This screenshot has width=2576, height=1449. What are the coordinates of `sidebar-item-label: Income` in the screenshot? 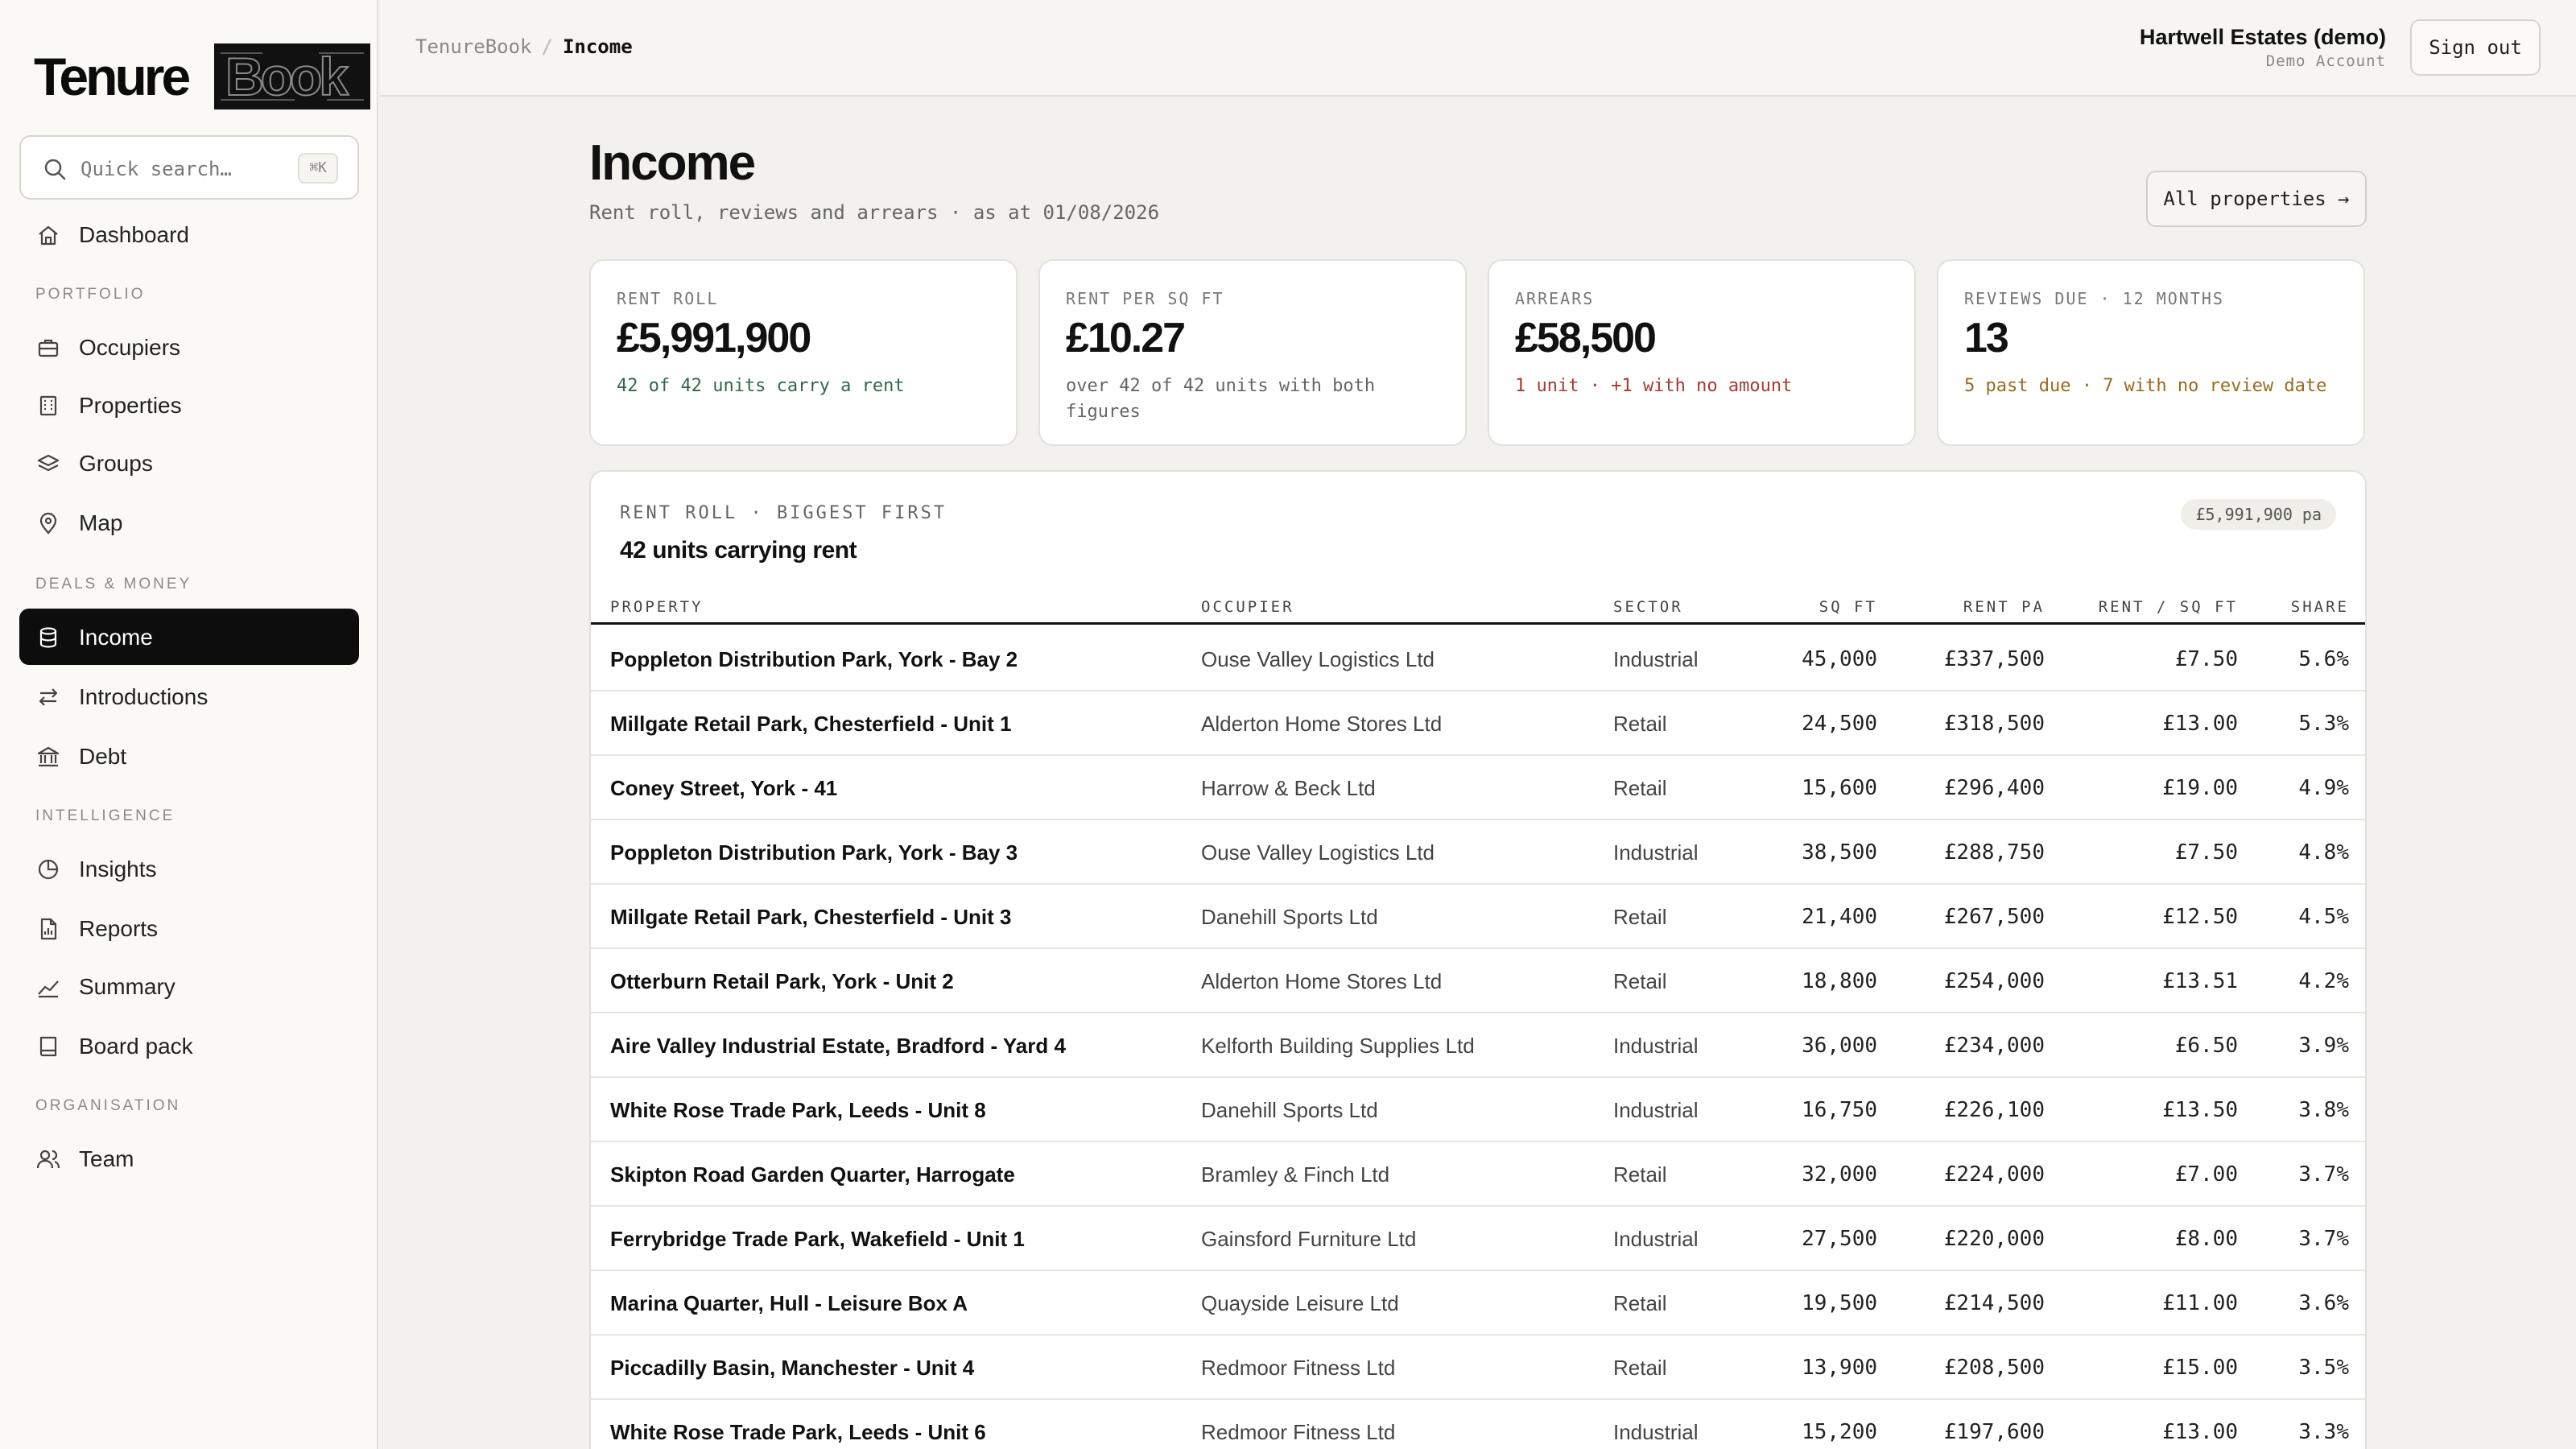 It's located at (116, 637).